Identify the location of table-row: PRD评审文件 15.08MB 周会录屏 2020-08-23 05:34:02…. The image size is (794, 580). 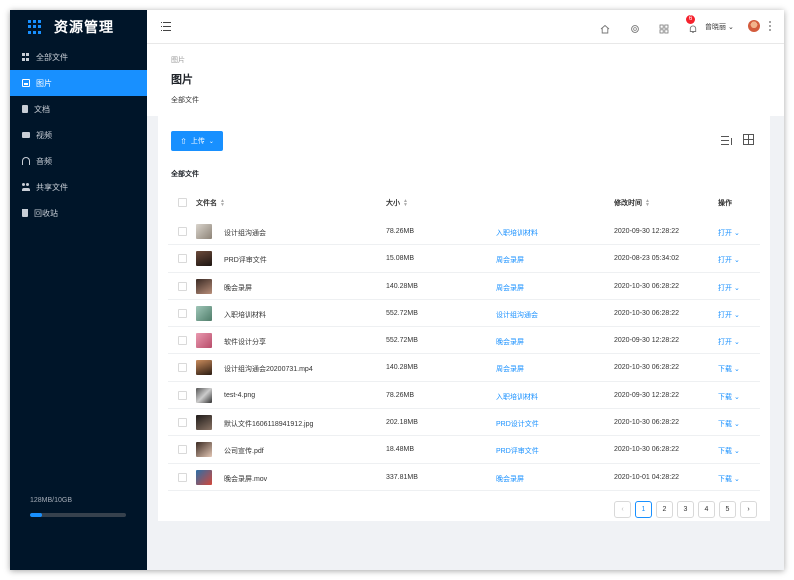
(464, 259).